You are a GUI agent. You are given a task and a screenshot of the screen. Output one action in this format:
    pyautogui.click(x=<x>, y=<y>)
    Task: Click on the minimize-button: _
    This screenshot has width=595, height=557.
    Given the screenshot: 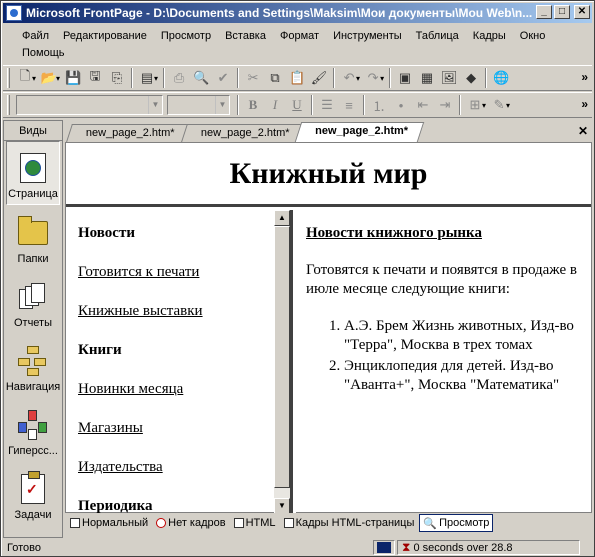 What is the action you would take?
    pyautogui.click(x=544, y=12)
    